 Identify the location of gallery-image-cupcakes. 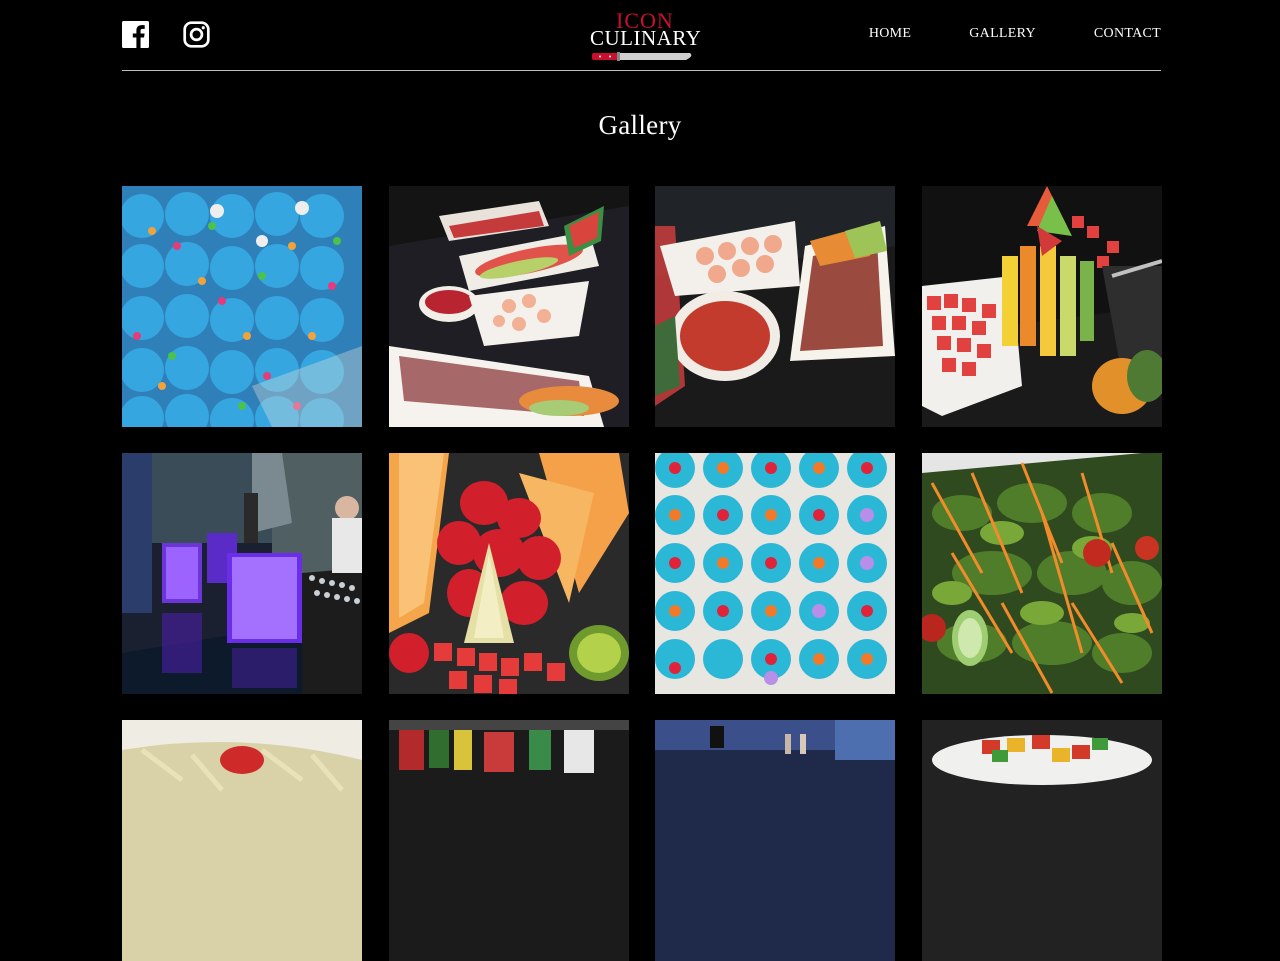
(242, 306).